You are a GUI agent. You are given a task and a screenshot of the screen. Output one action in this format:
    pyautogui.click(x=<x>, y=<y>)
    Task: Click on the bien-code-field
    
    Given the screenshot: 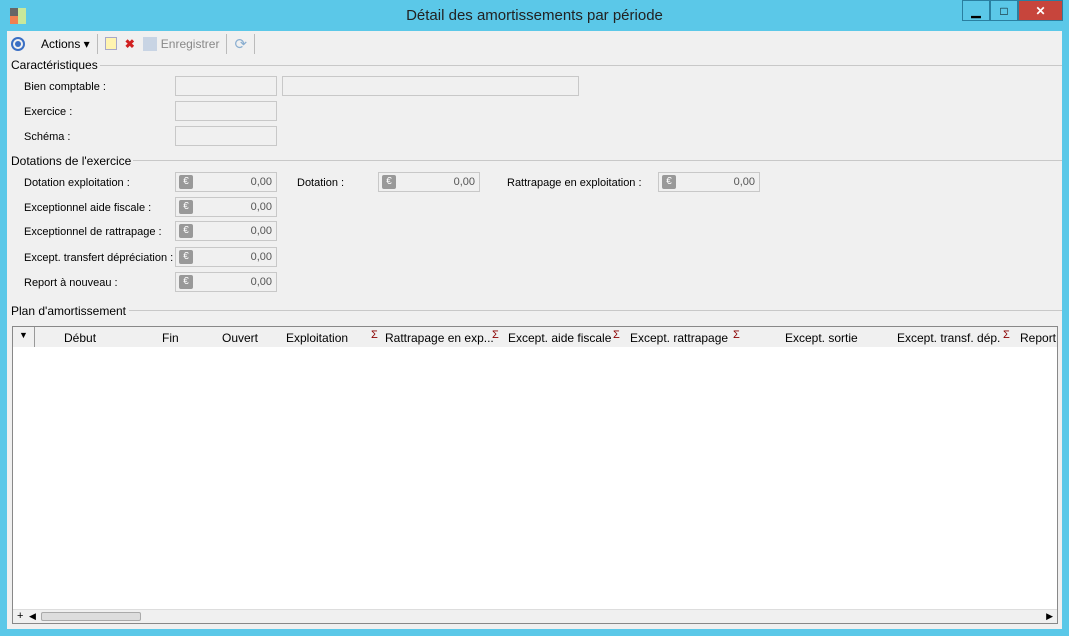 What is the action you would take?
    pyautogui.click(x=226, y=86)
    